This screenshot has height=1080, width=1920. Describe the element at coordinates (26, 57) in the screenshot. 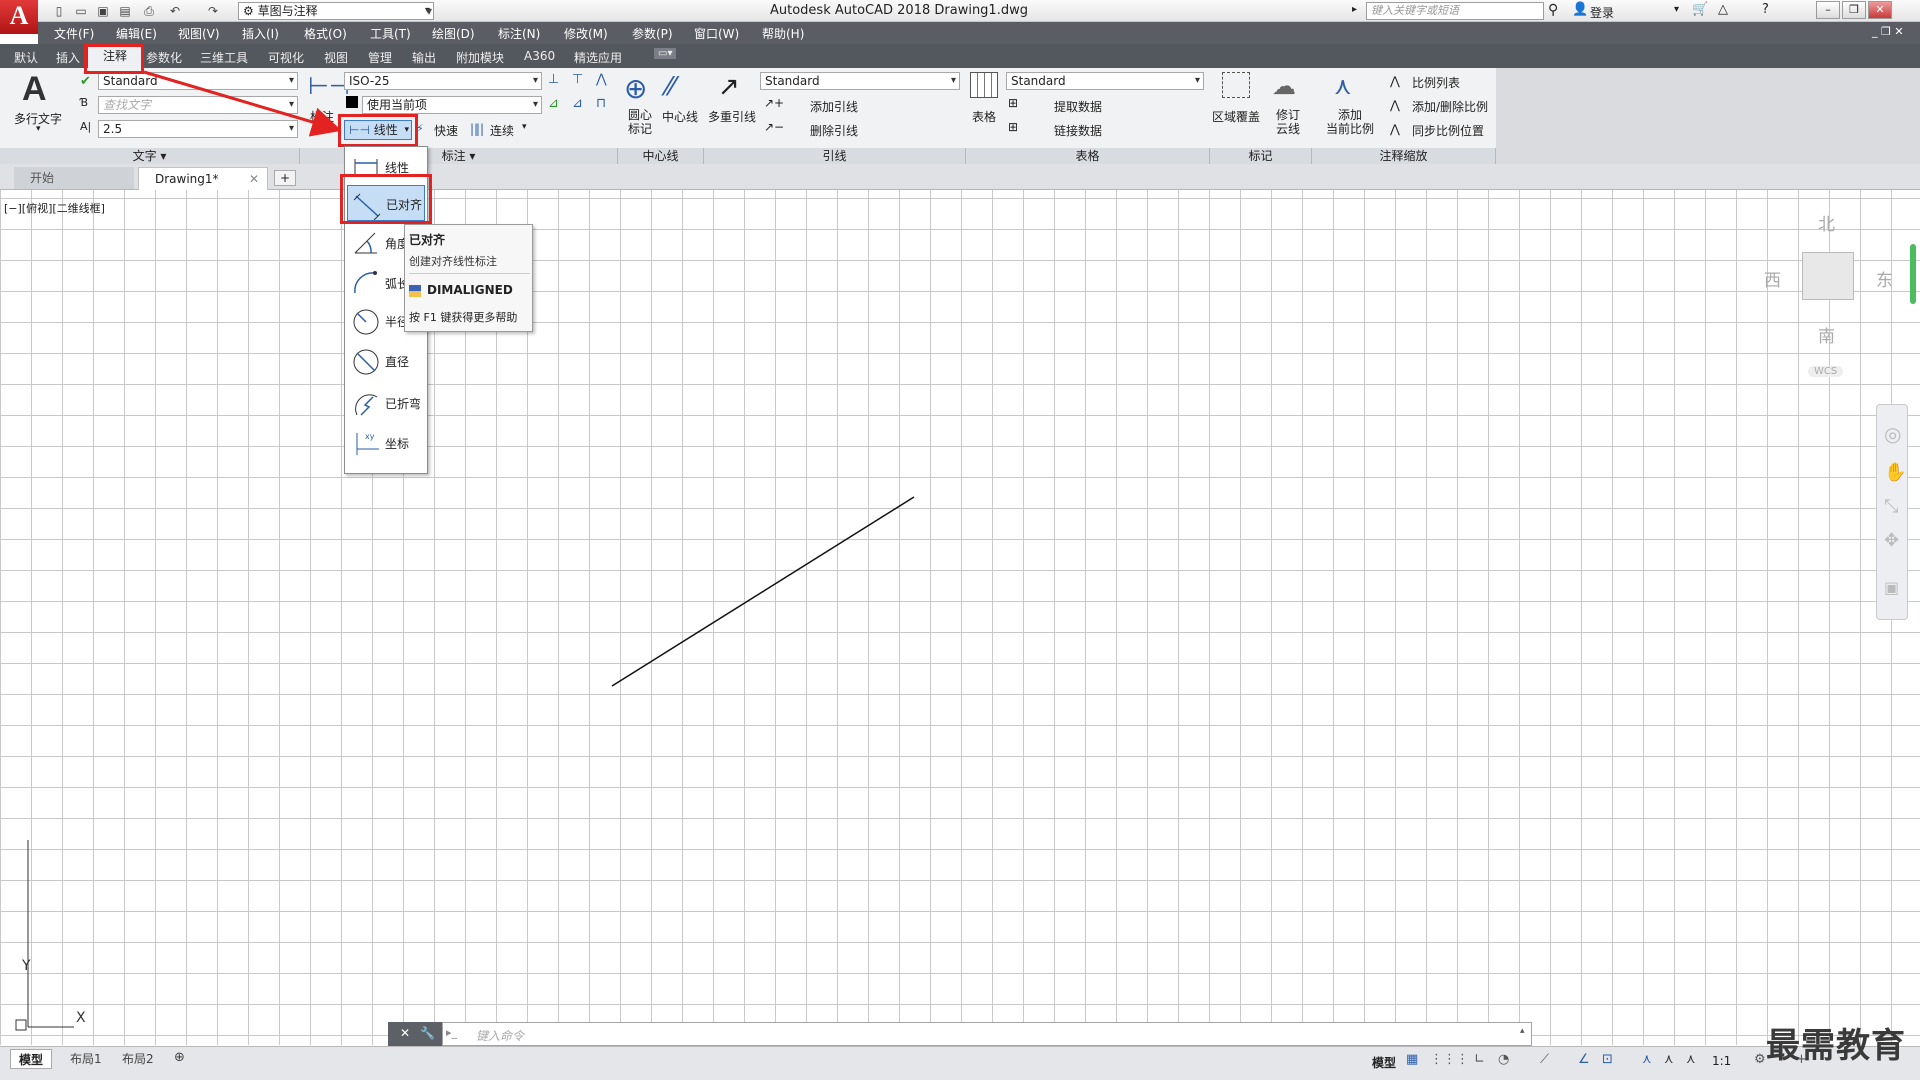

I see `tab-default: 默认` at that location.